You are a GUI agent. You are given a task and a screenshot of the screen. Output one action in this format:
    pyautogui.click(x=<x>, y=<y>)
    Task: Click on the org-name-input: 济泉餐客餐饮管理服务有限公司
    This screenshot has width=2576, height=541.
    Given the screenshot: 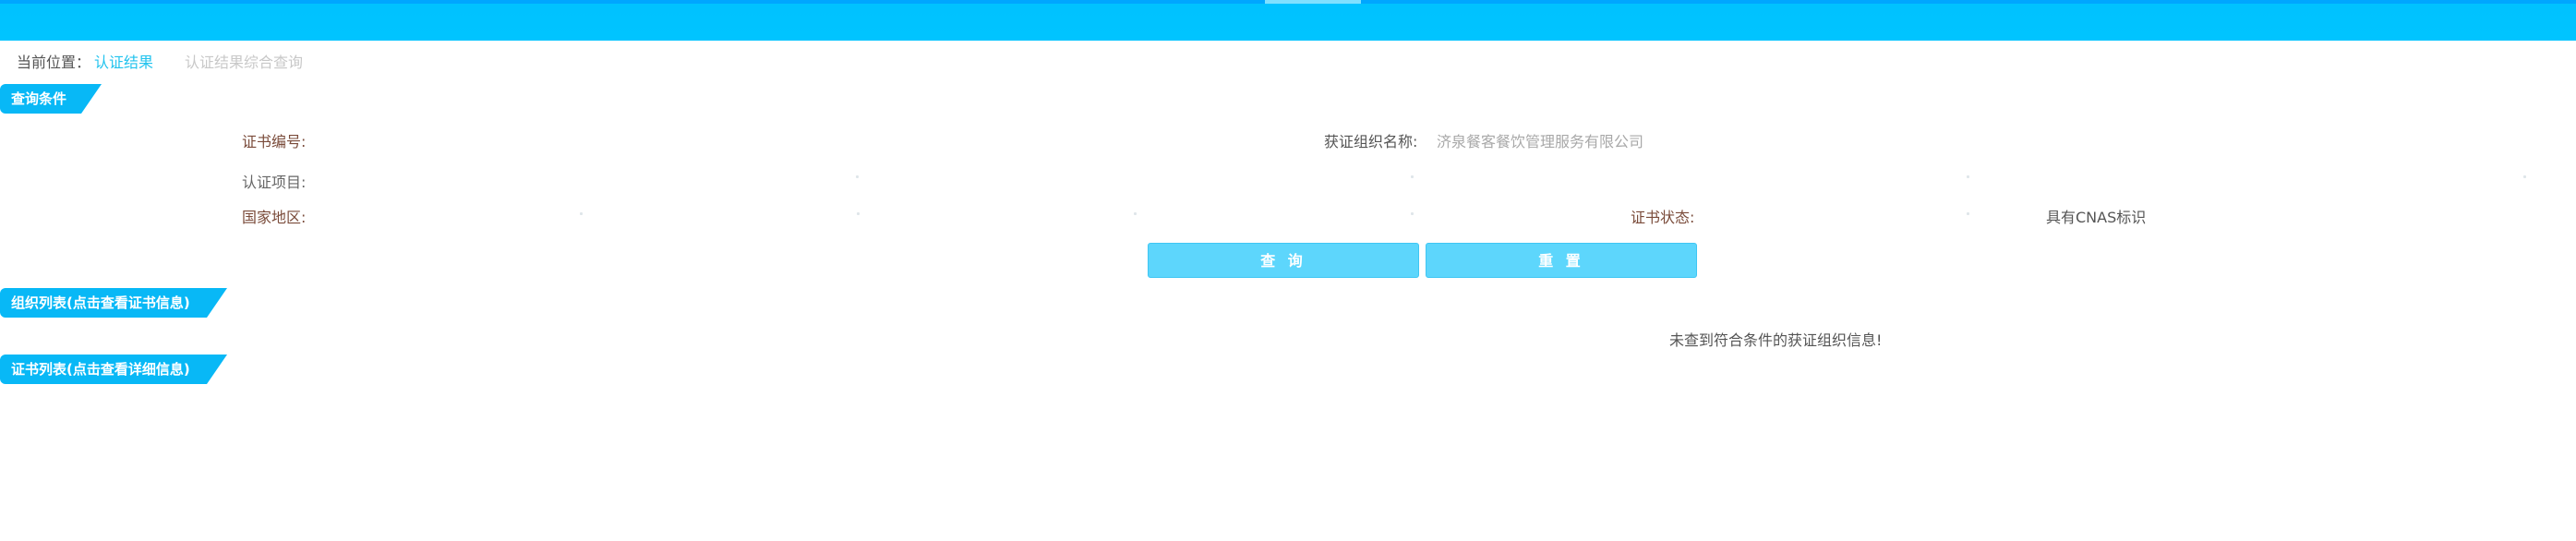 What is the action you would take?
    pyautogui.click(x=1540, y=142)
    